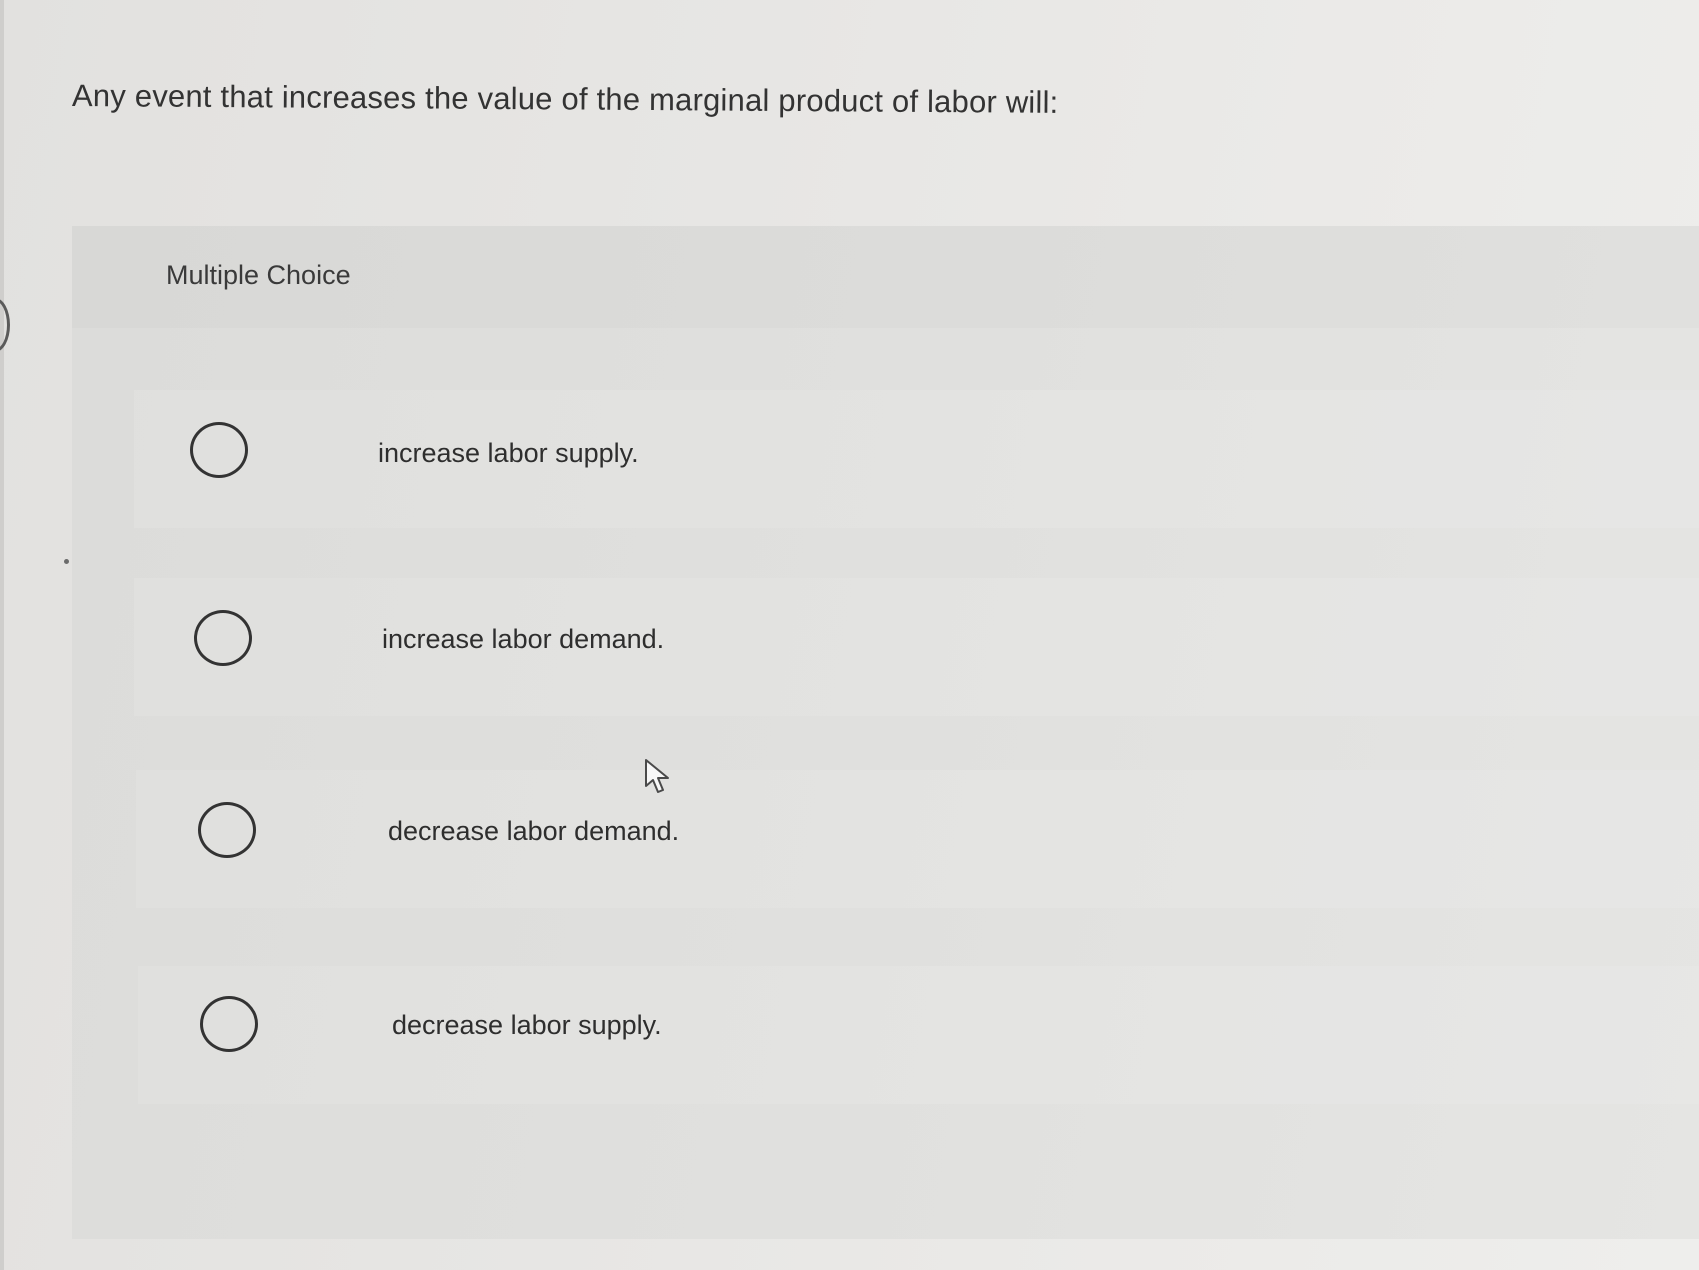  What do you see at coordinates (916, 459) in the screenshot?
I see `option-increase-labor-supply: increase labor supply.` at bounding box center [916, 459].